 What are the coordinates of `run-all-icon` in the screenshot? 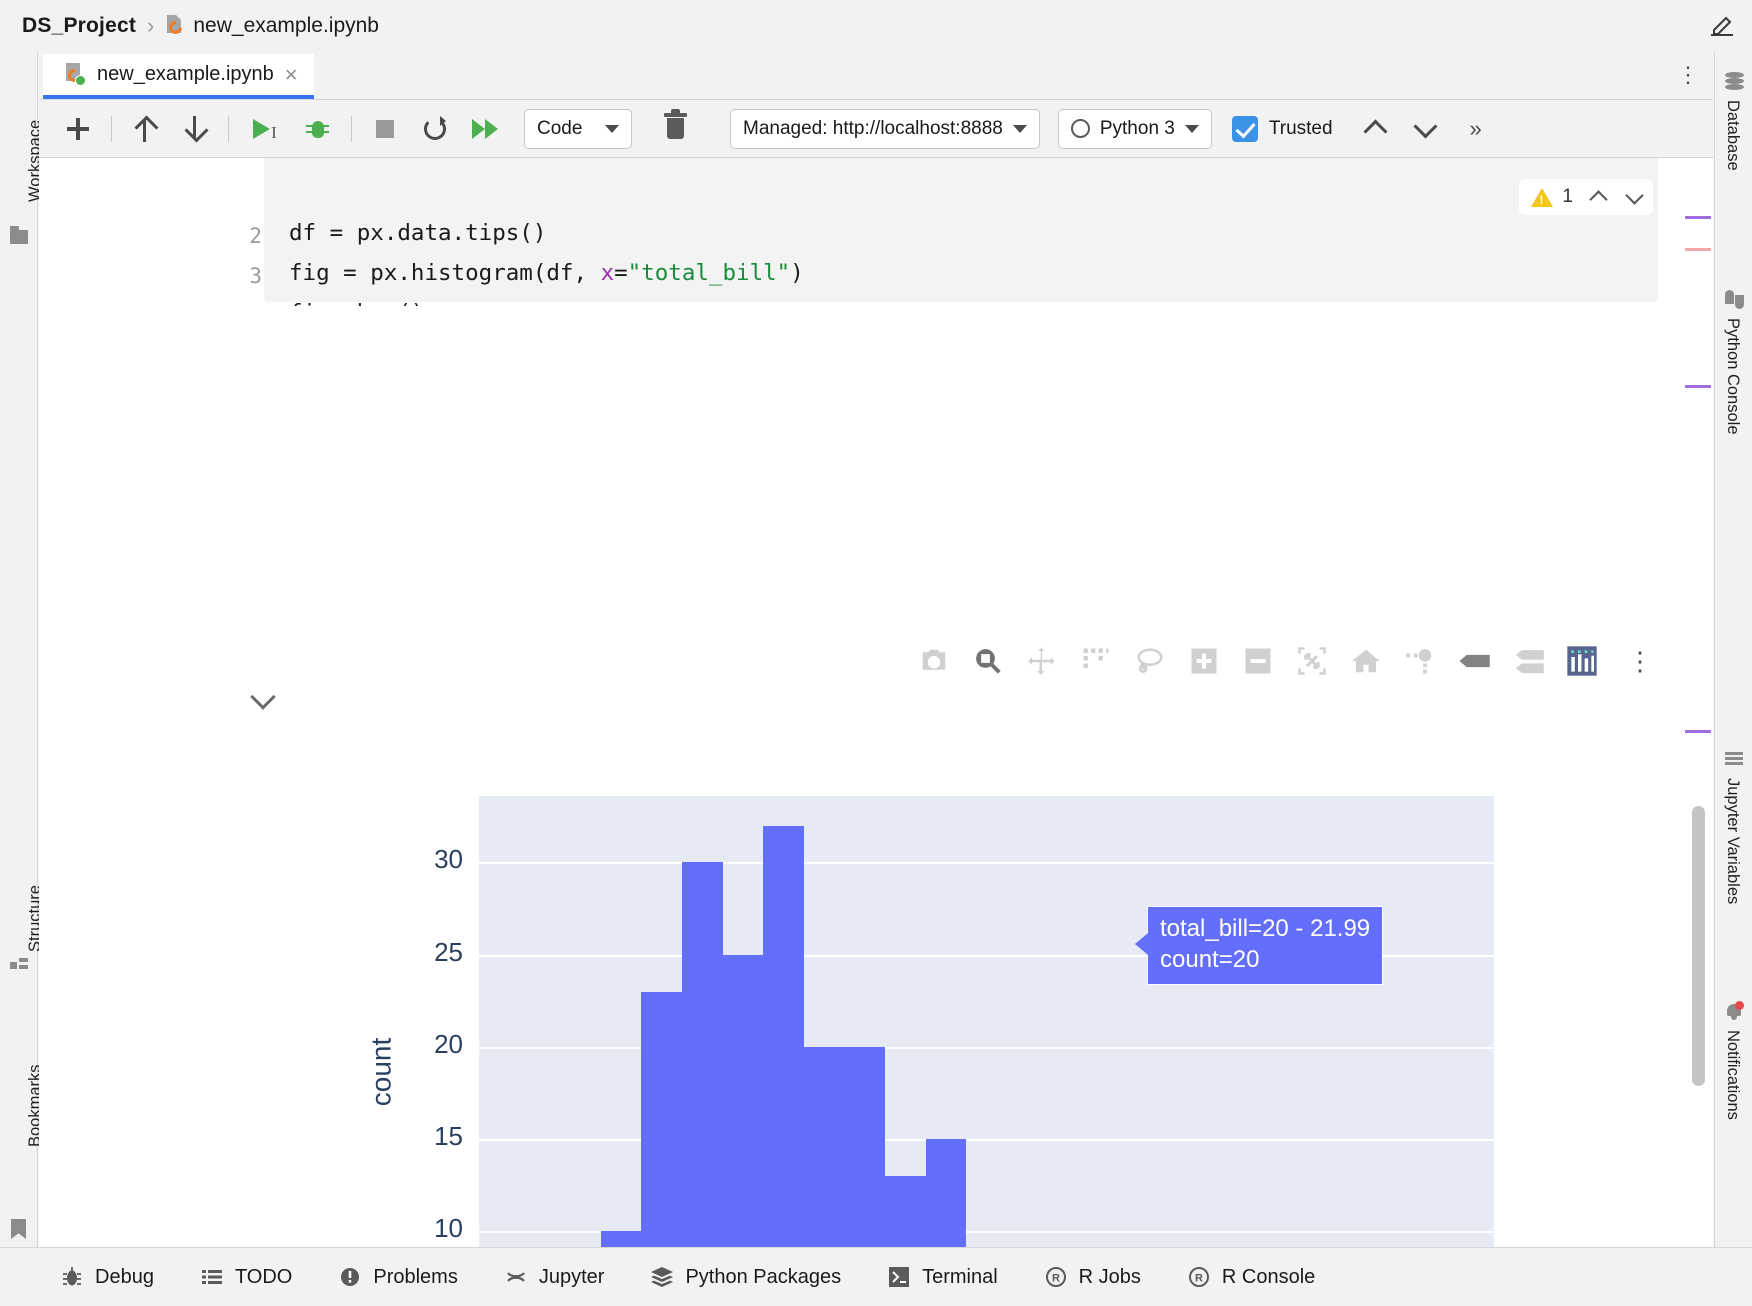 It's located at (485, 128).